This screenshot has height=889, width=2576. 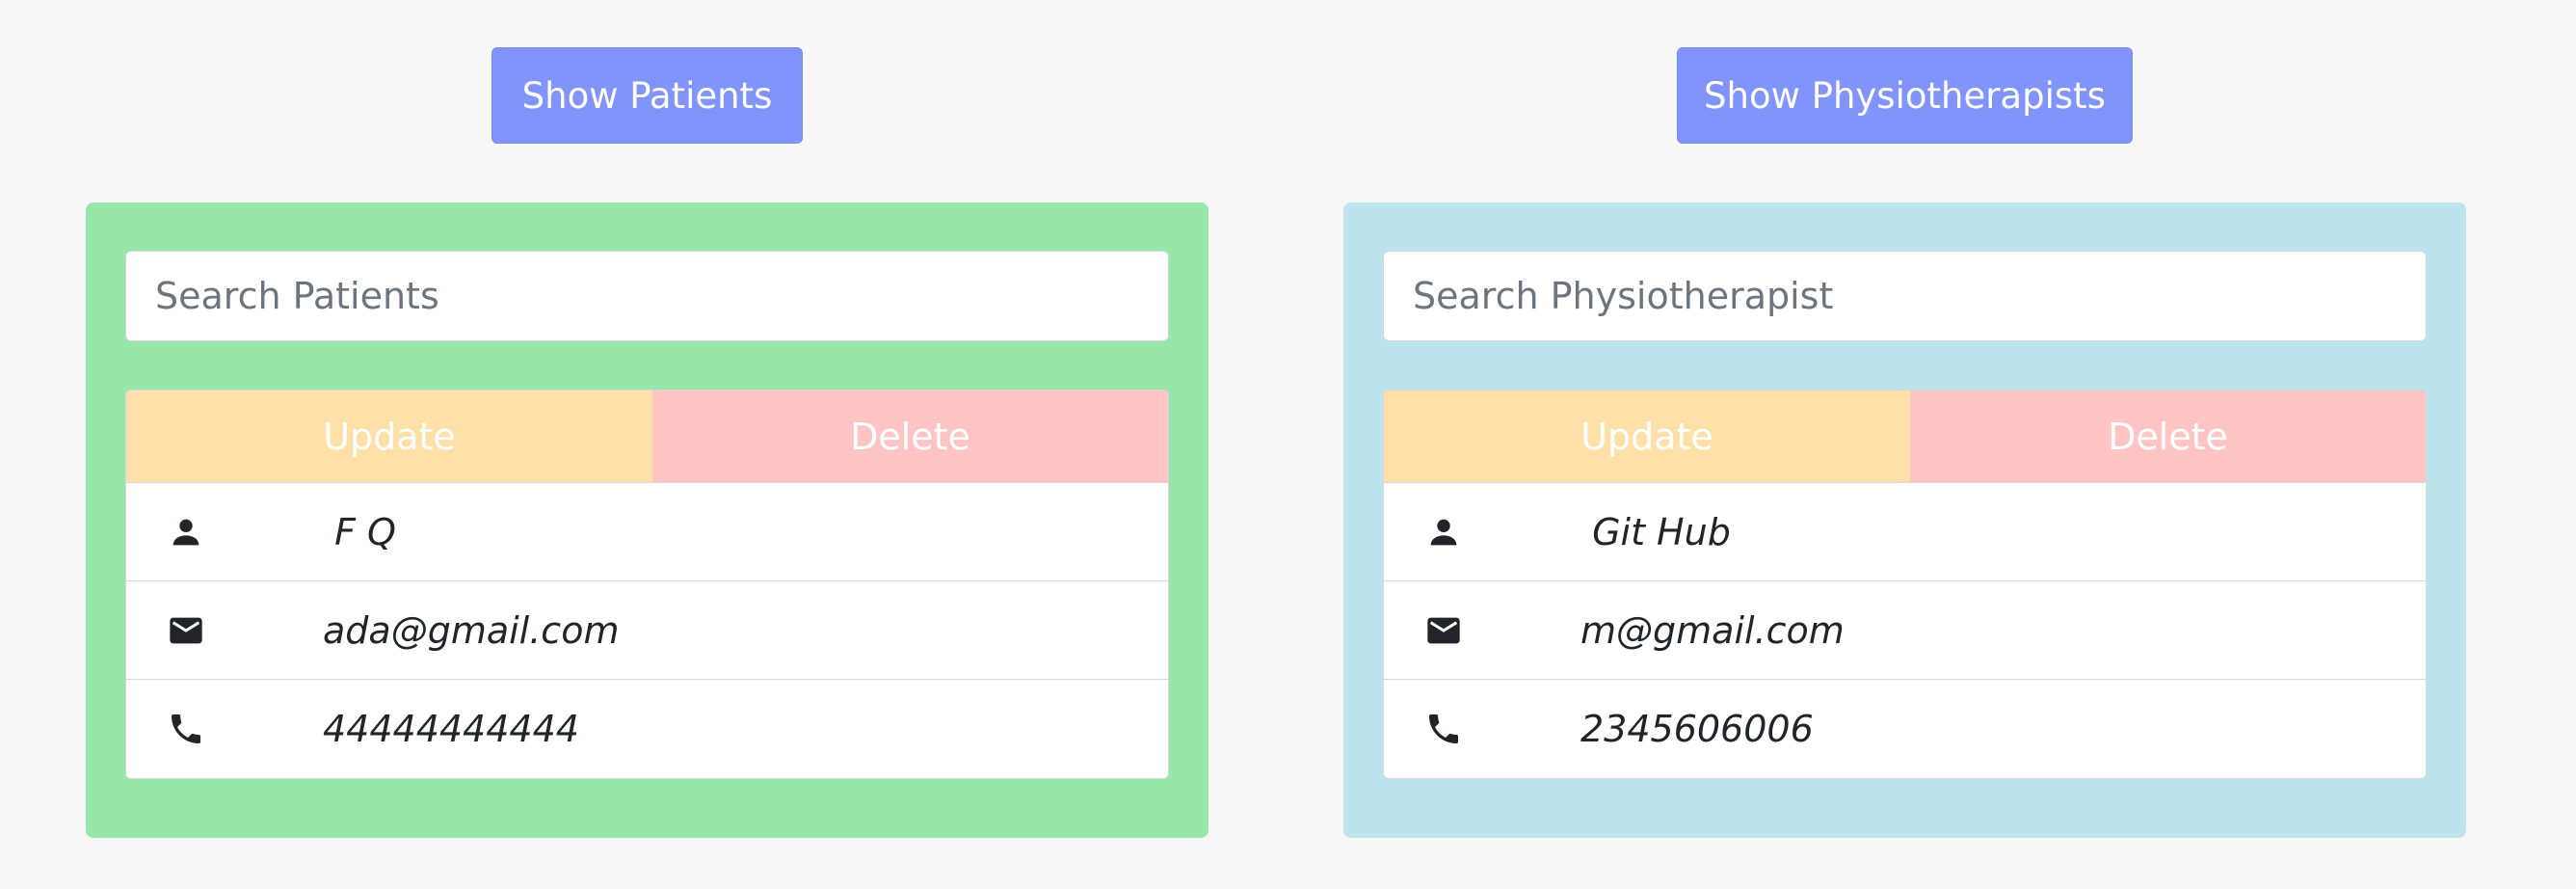 I want to click on update-physiotherapist-button: Update, so click(x=1647, y=436).